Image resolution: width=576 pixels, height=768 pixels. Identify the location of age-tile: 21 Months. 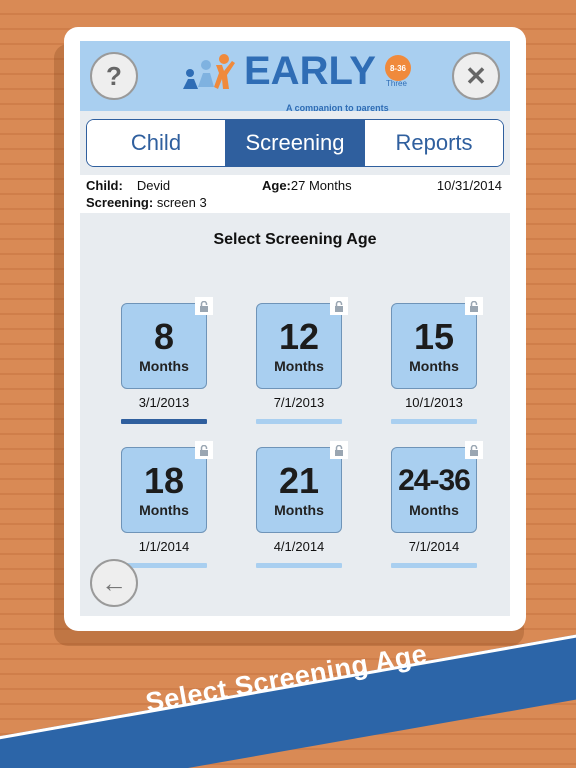
(299, 490).